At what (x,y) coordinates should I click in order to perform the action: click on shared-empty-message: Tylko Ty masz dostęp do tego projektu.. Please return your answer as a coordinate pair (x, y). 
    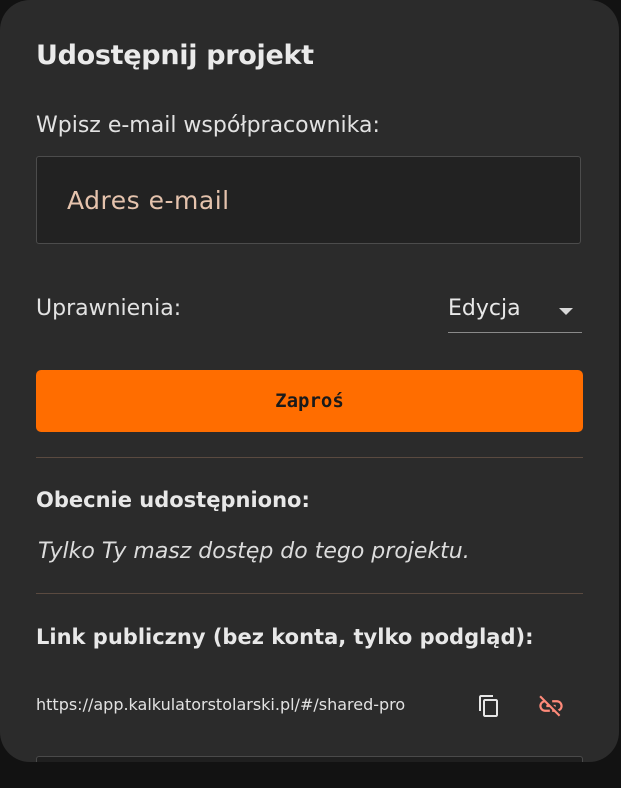
    Looking at the image, I should click on (254, 551).